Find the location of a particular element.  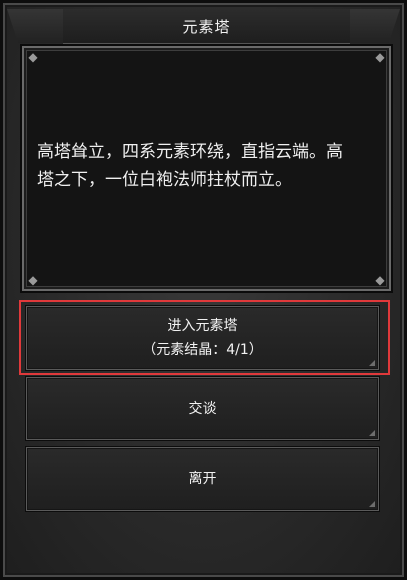

window-title: 元素塔 is located at coordinates (206, 26).